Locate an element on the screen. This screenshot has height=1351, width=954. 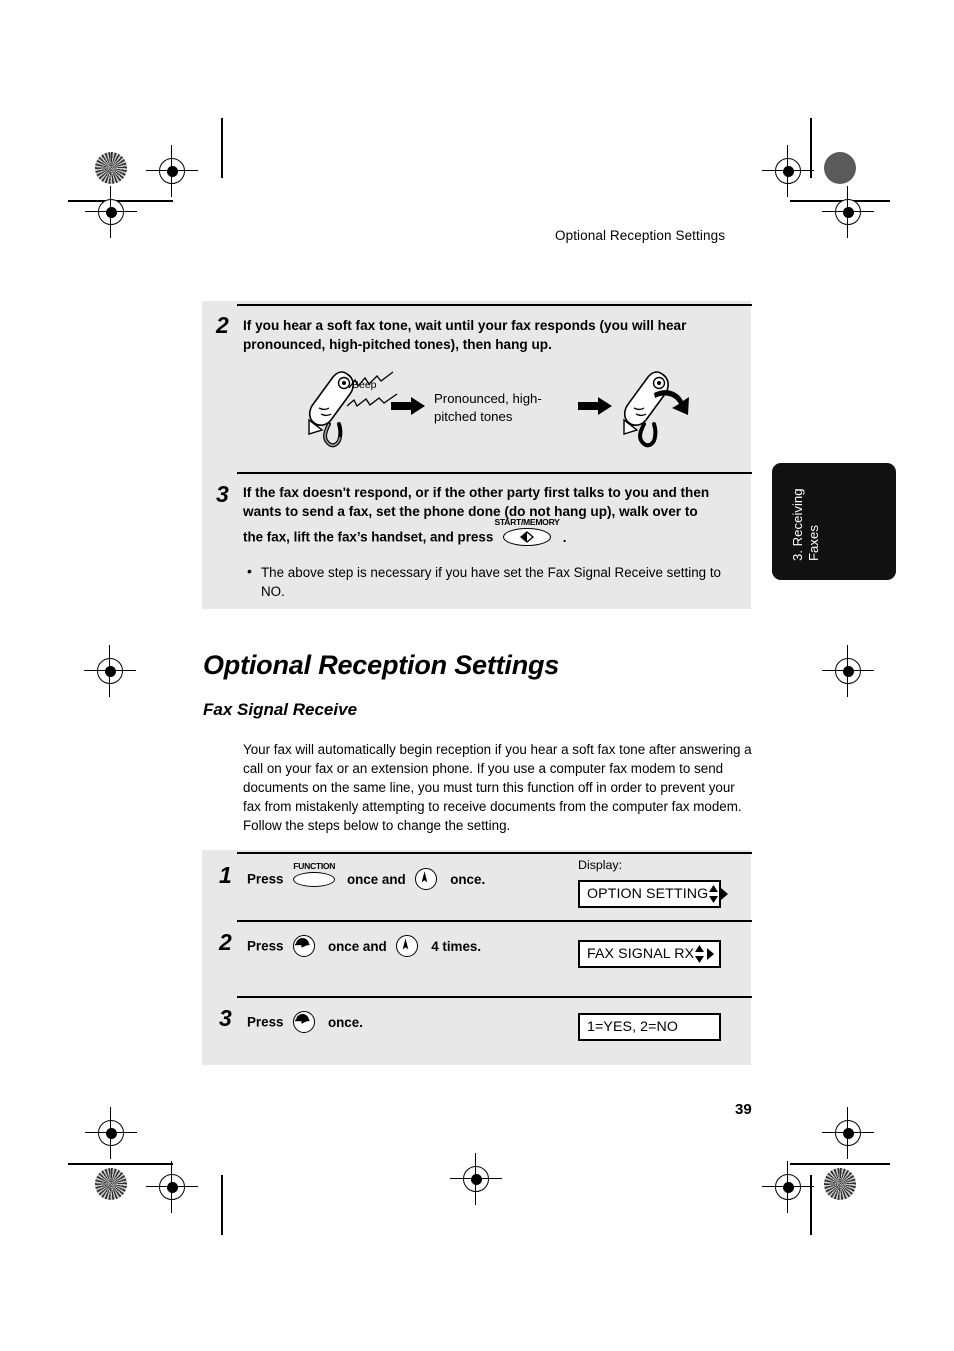
section-subheading: Fax Signal Receive is located at coordinates (280, 709).